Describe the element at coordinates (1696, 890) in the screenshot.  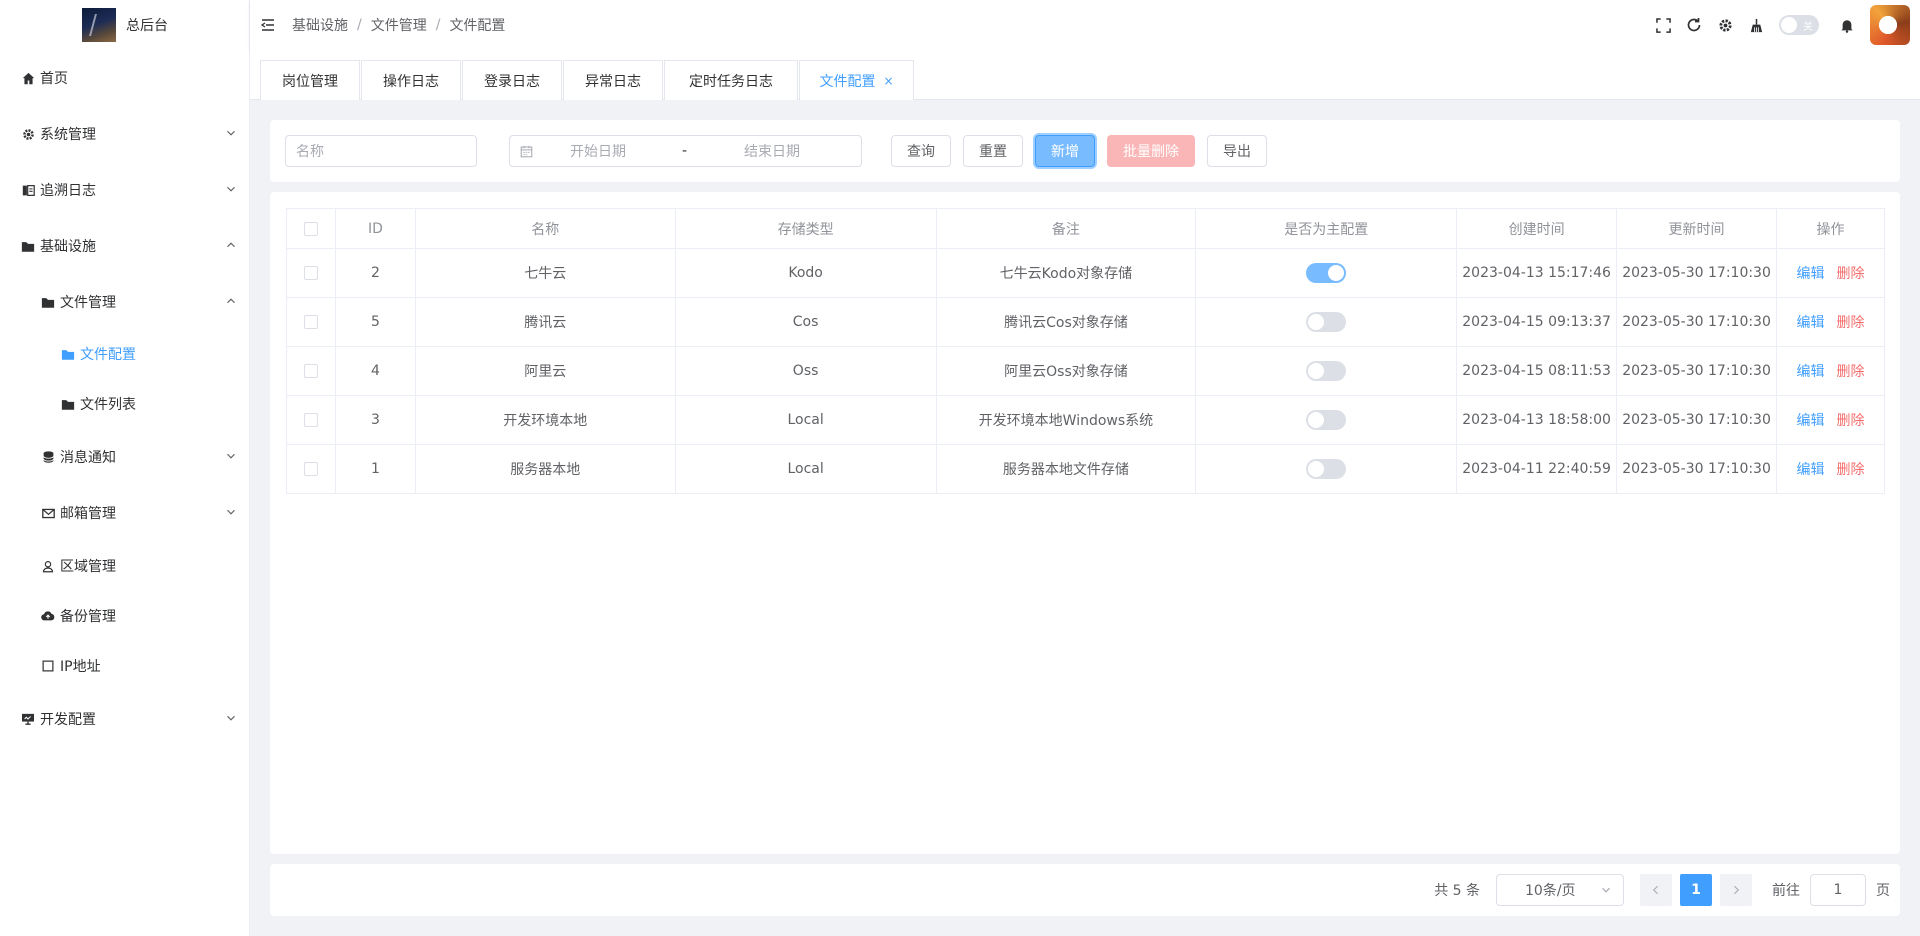
I see `page-number-button: 1` at that location.